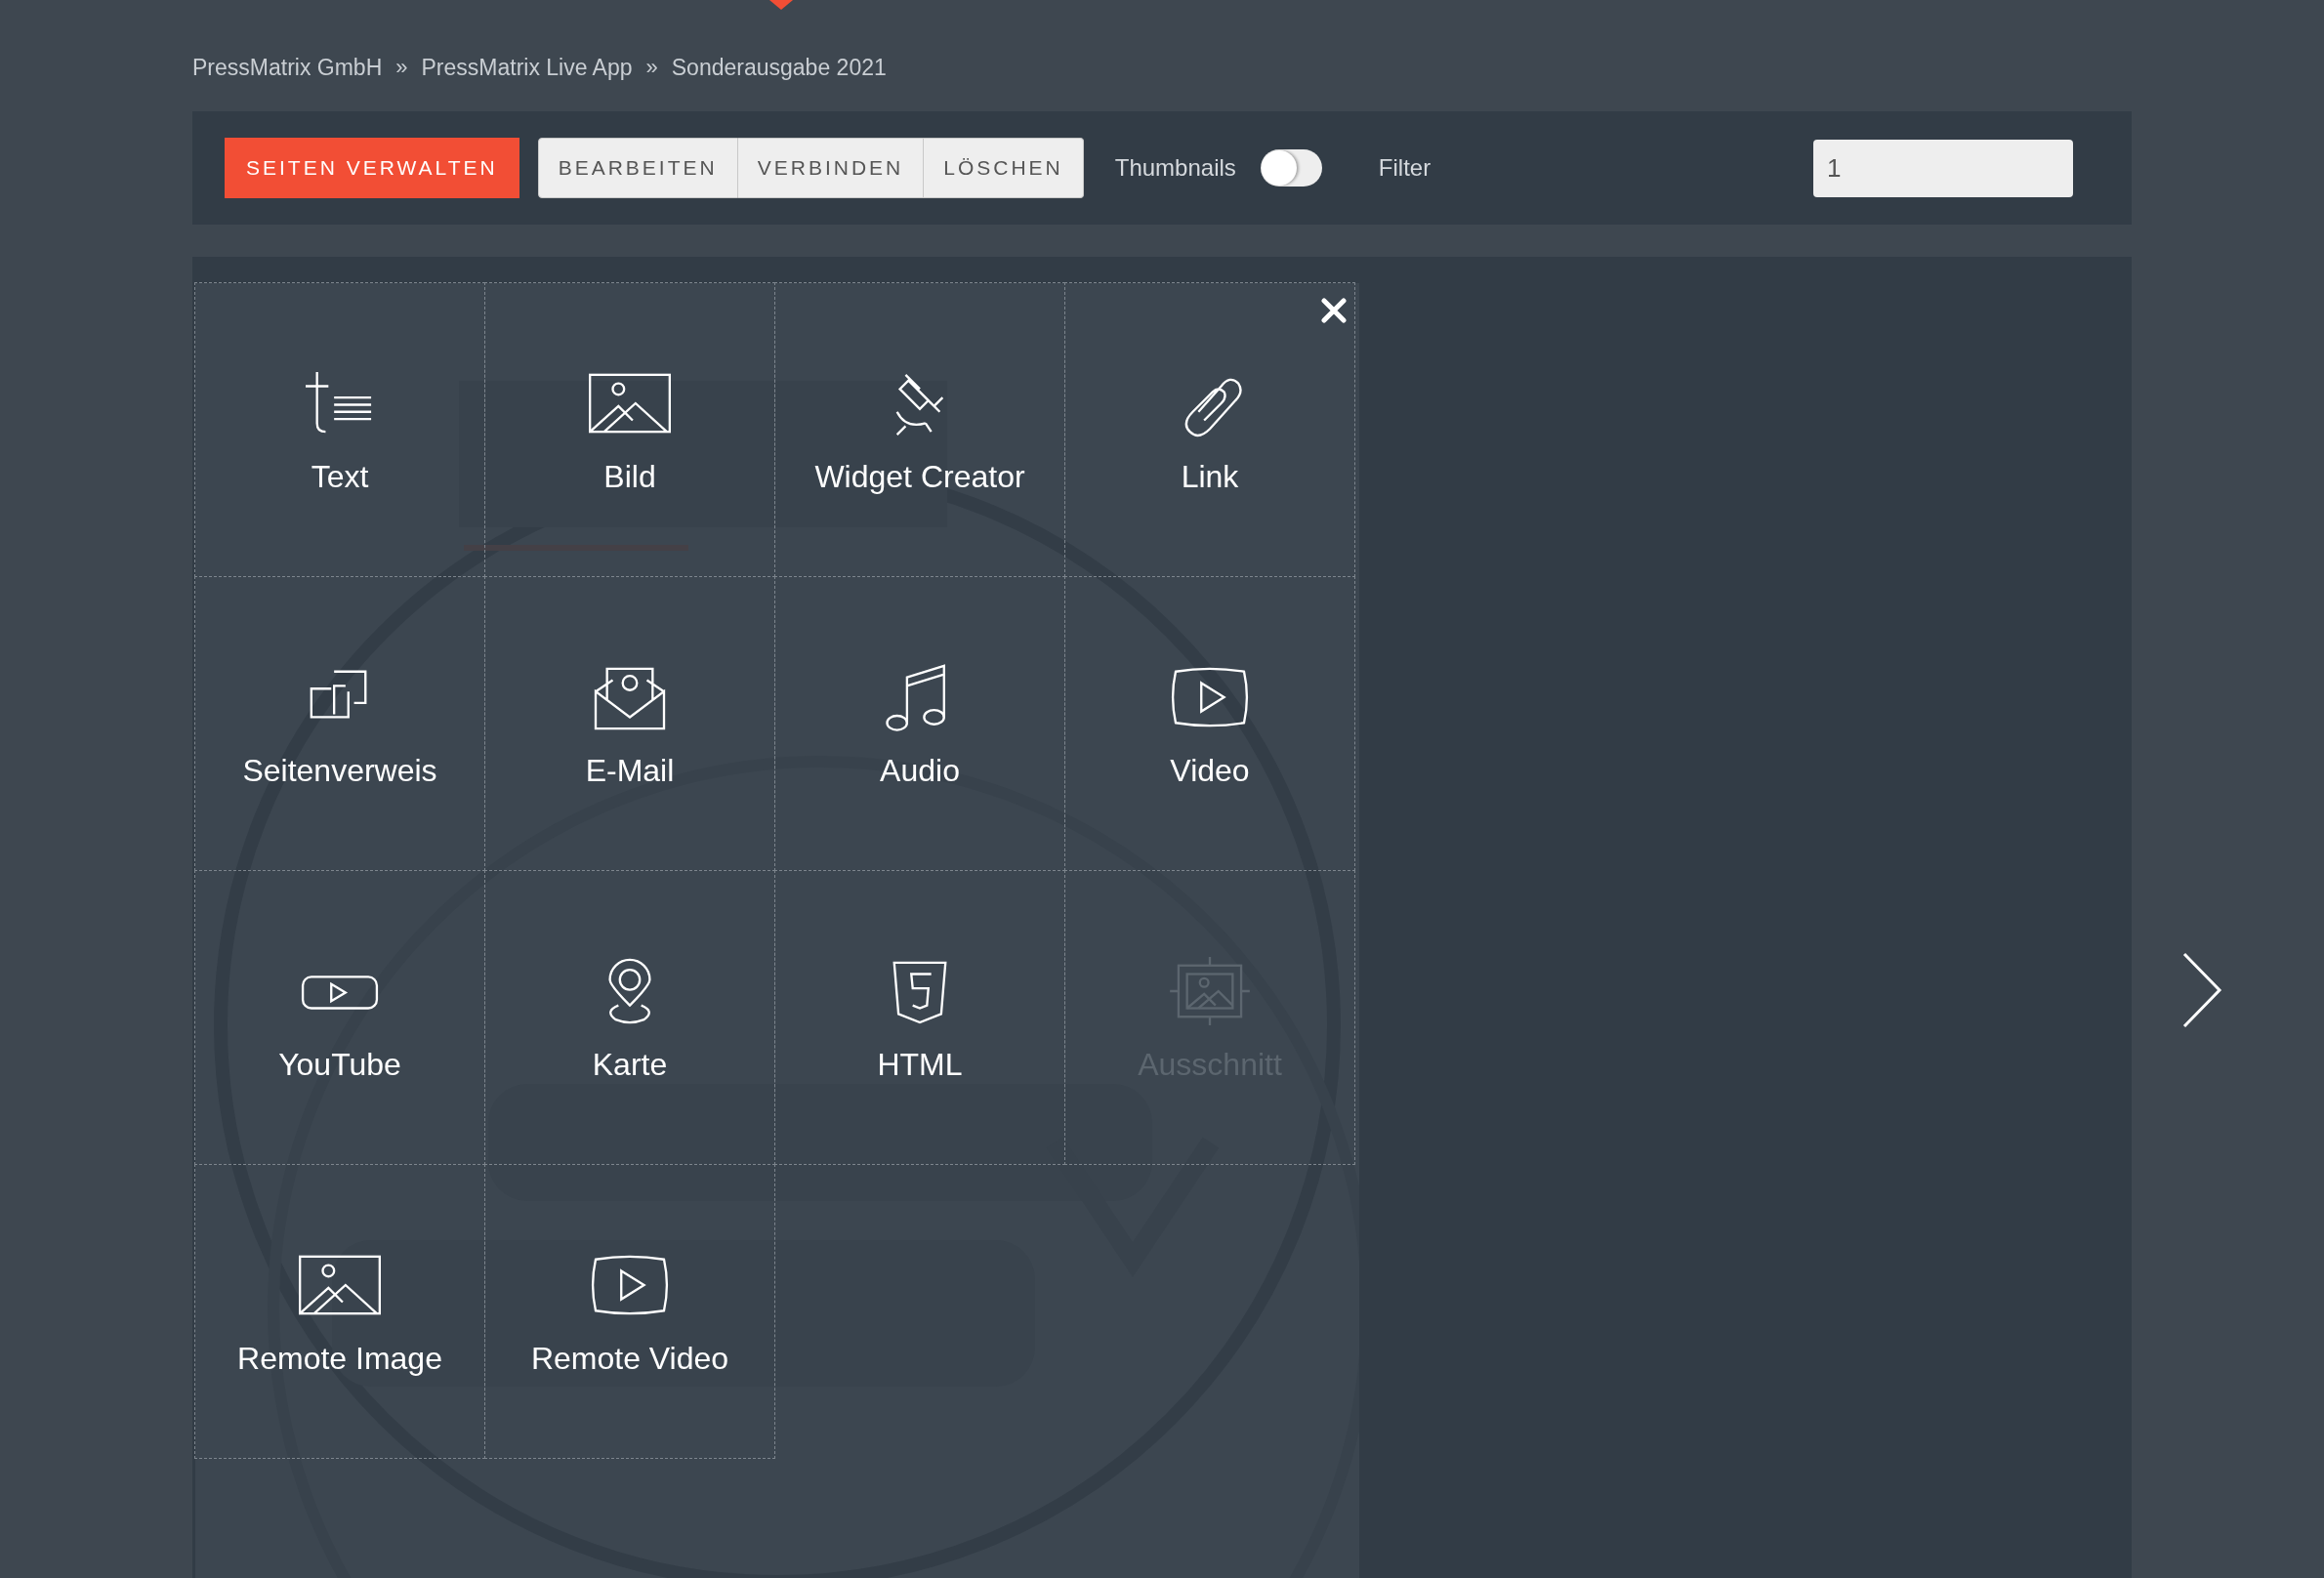 The image size is (2324, 1578). What do you see at coordinates (920, 771) in the screenshot?
I see `widget-label: Audio` at bounding box center [920, 771].